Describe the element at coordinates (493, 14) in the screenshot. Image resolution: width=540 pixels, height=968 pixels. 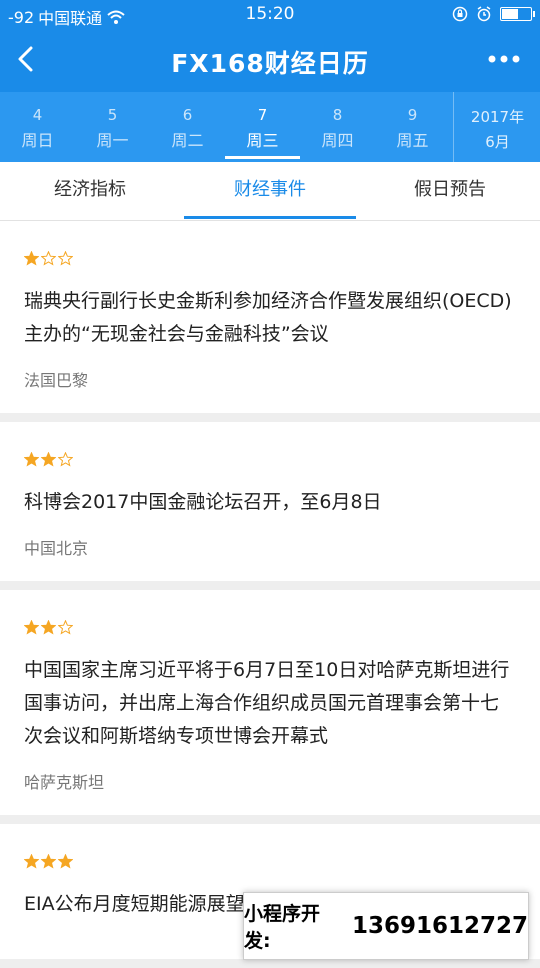
I see `status-right` at that location.